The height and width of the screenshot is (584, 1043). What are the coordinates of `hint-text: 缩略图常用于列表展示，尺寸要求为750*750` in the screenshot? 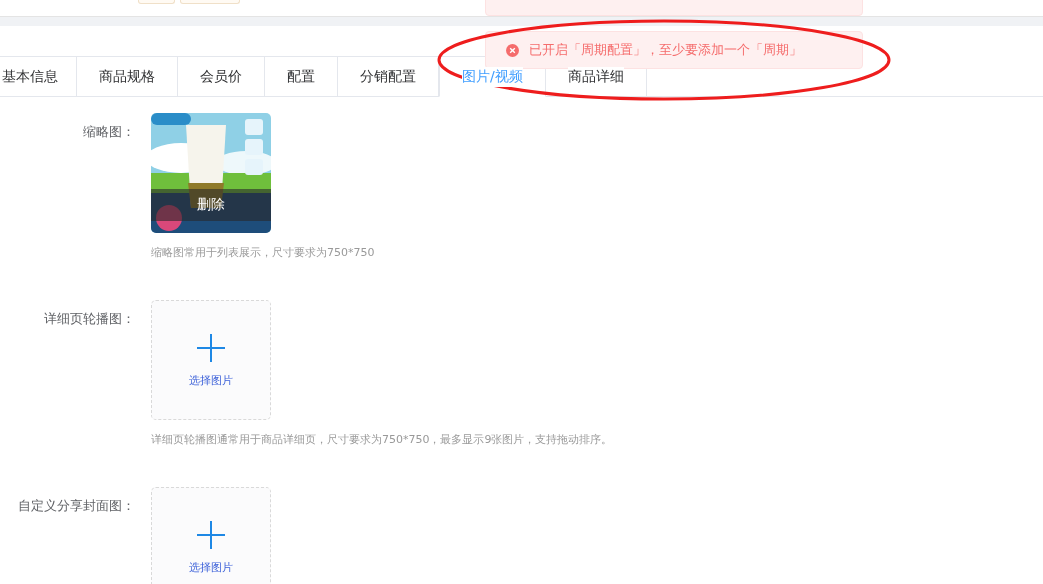 It's located at (263, 252).